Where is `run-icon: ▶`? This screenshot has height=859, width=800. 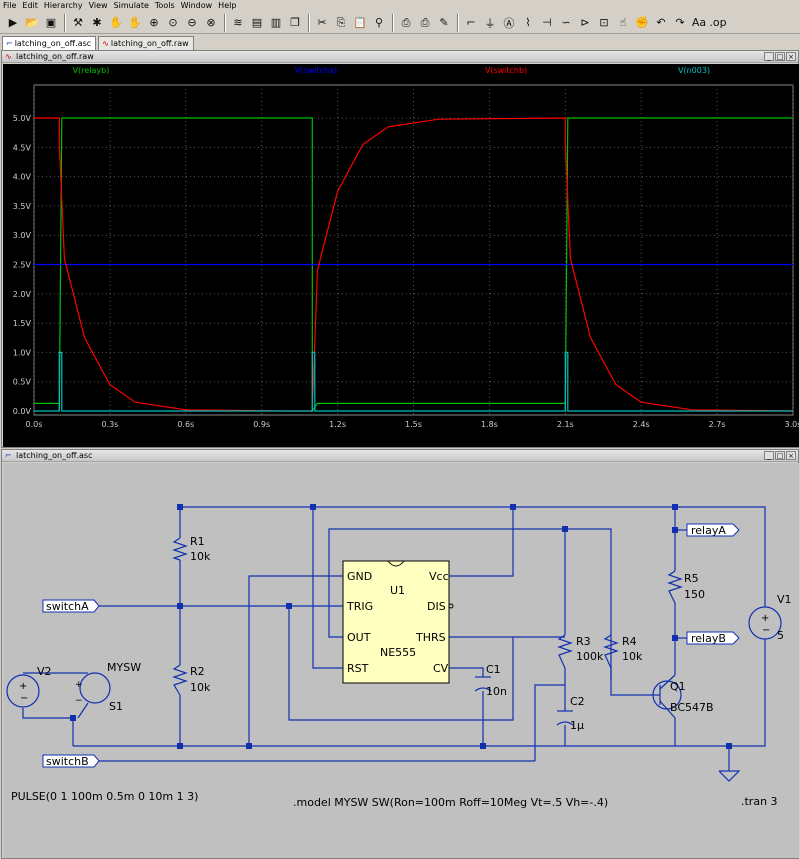 run-icon: ▶ is located at coordinates (13, 23).